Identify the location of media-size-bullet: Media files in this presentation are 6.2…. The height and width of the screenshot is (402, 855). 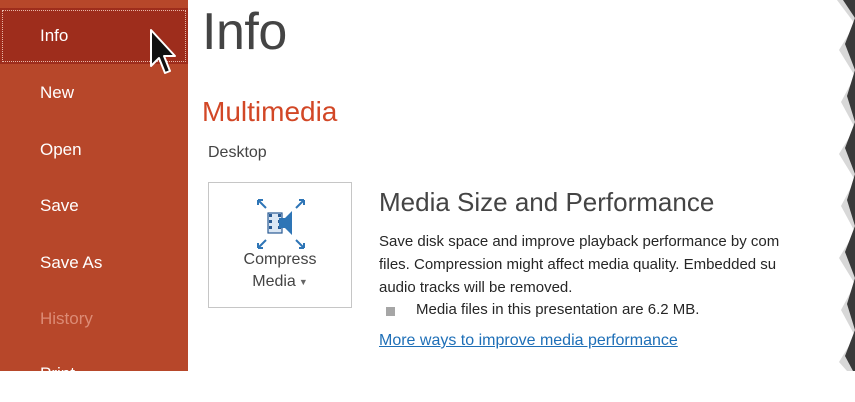
(558, 309).